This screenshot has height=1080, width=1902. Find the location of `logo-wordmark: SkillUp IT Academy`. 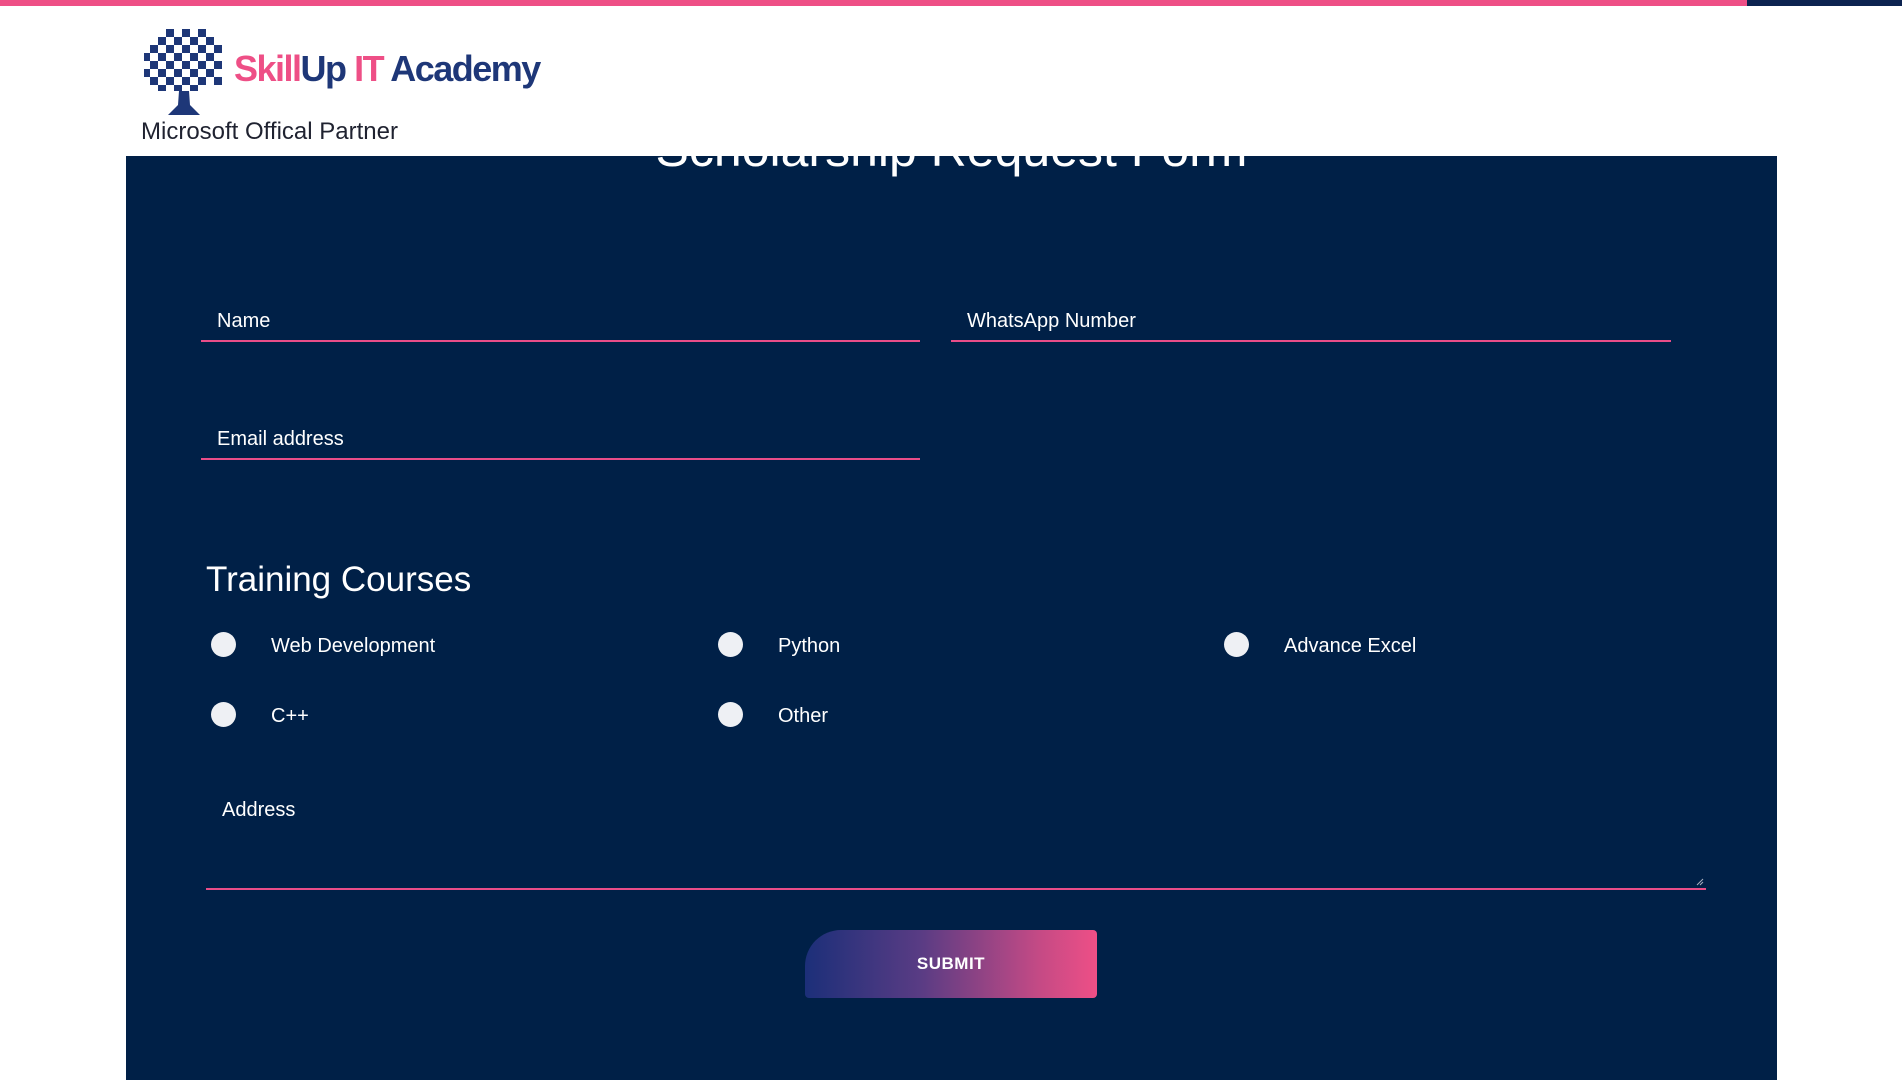

logo-wordmark: SkillUp IT Academy is located at coordinates (387, 69).